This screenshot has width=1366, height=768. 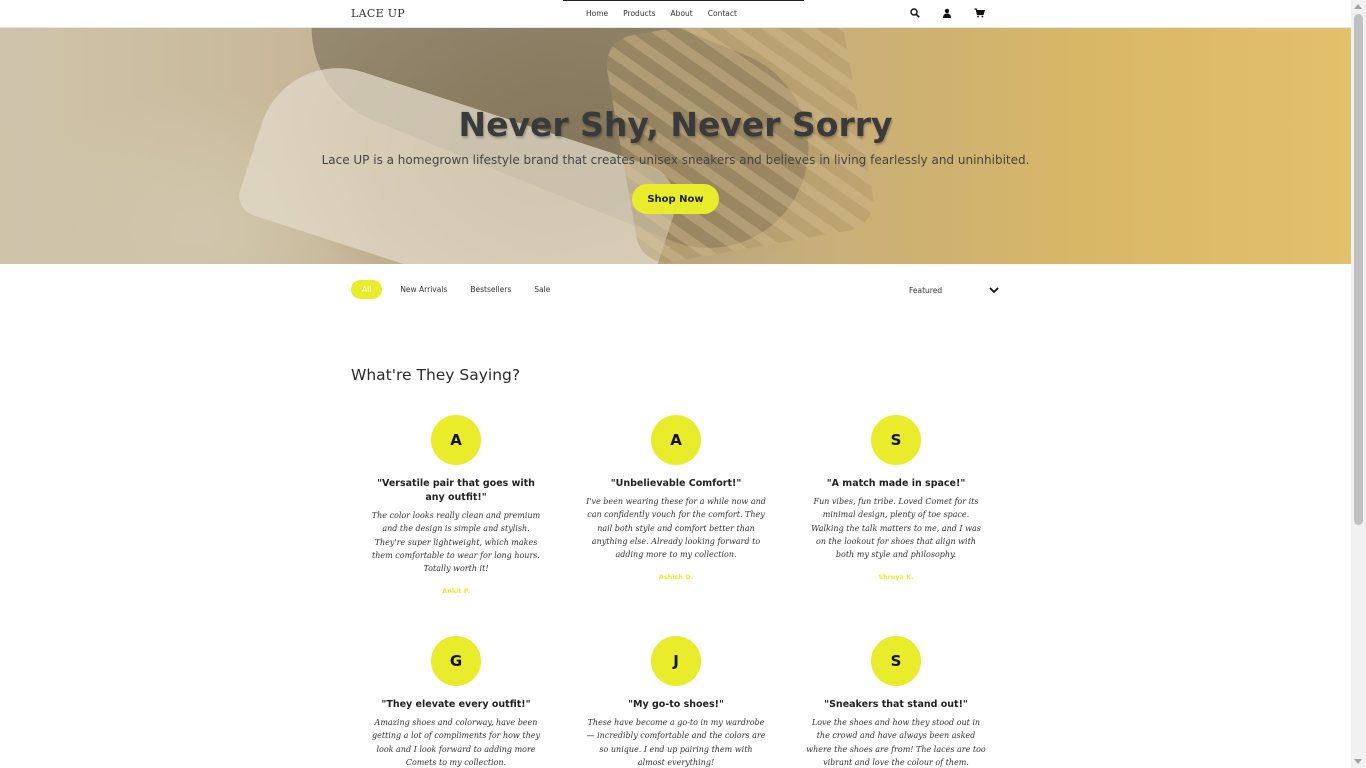 I want to click on nav-link-home: Home, so click(x=597, y=13).